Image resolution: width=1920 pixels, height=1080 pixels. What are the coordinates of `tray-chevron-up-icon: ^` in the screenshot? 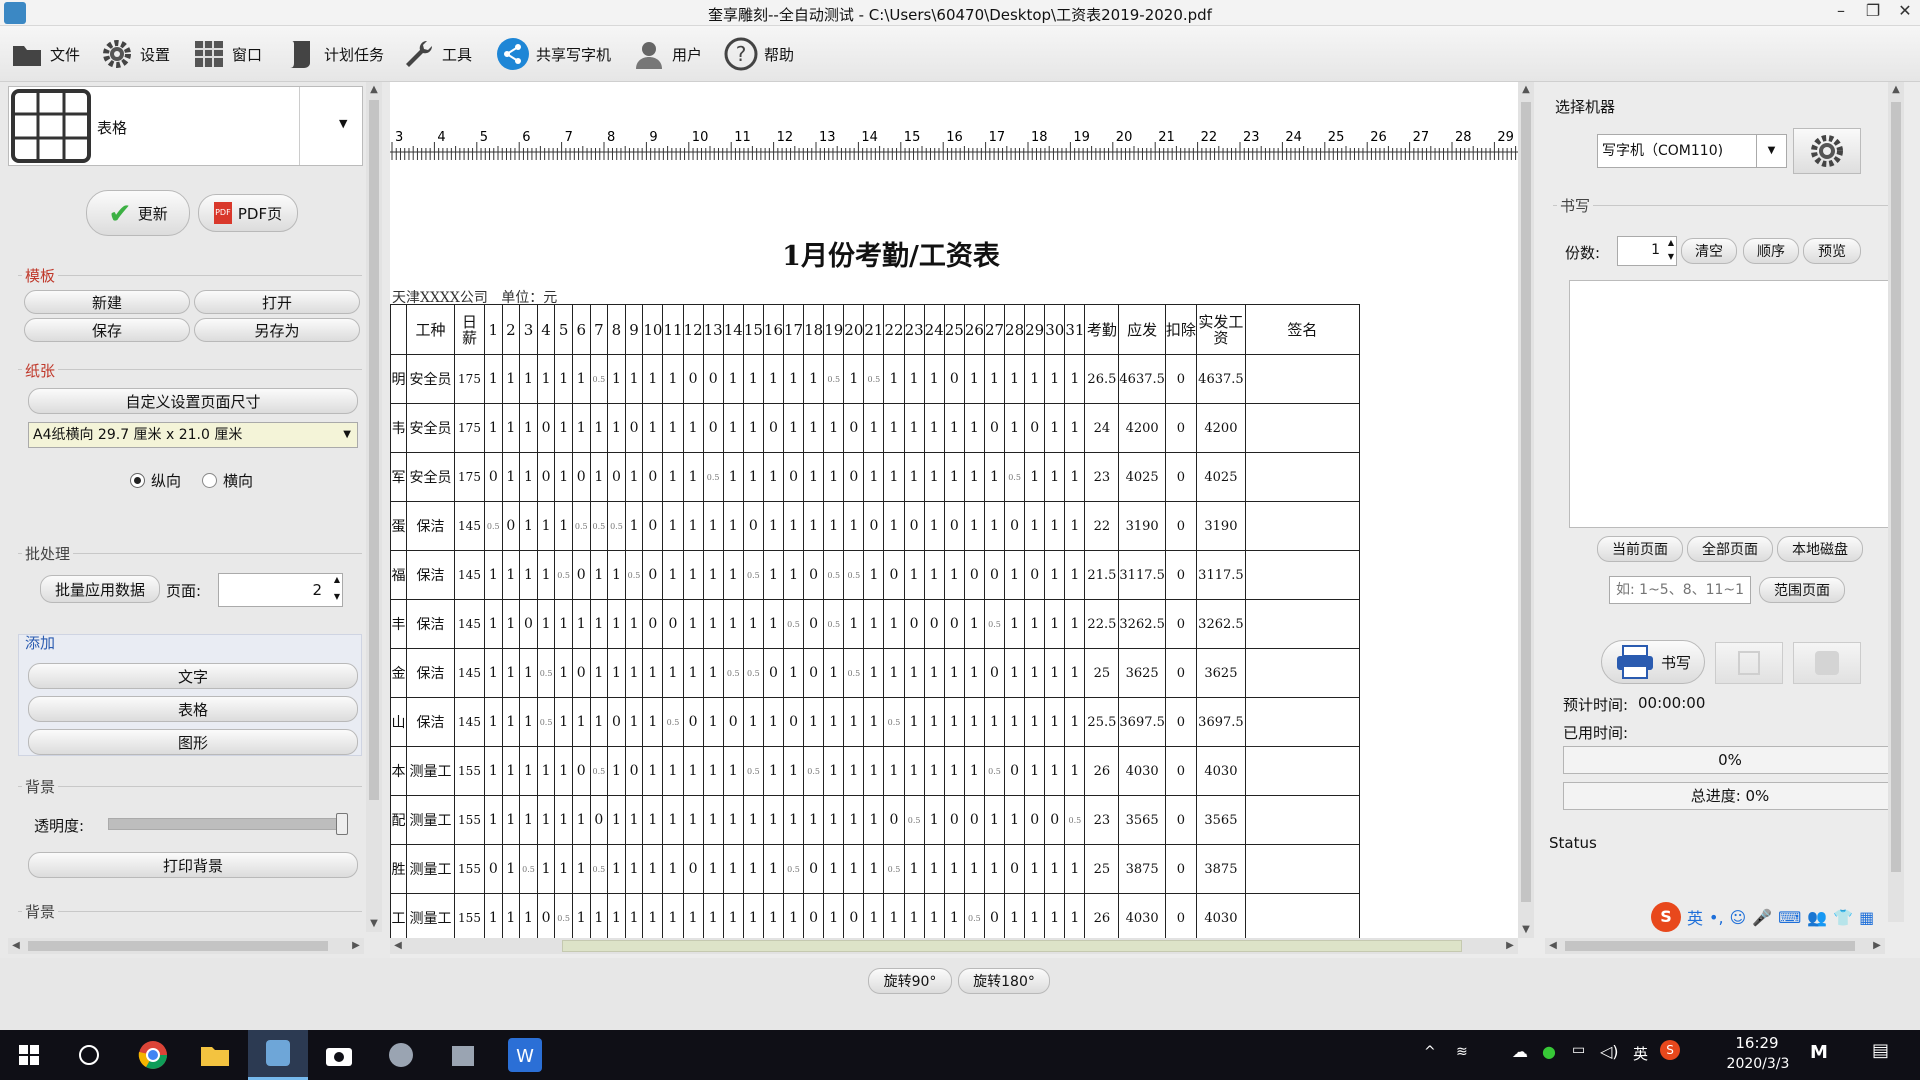 It's located at (1430, 1052).